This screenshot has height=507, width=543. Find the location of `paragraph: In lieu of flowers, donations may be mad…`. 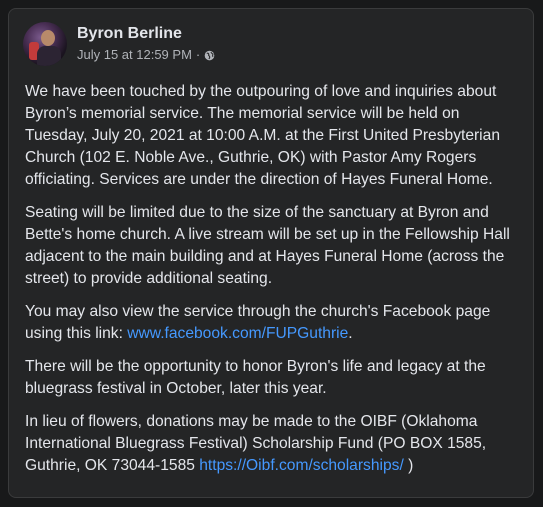

paragraph: In lieu of flowers, donations may be mad… is located at coordinates (275, 444).